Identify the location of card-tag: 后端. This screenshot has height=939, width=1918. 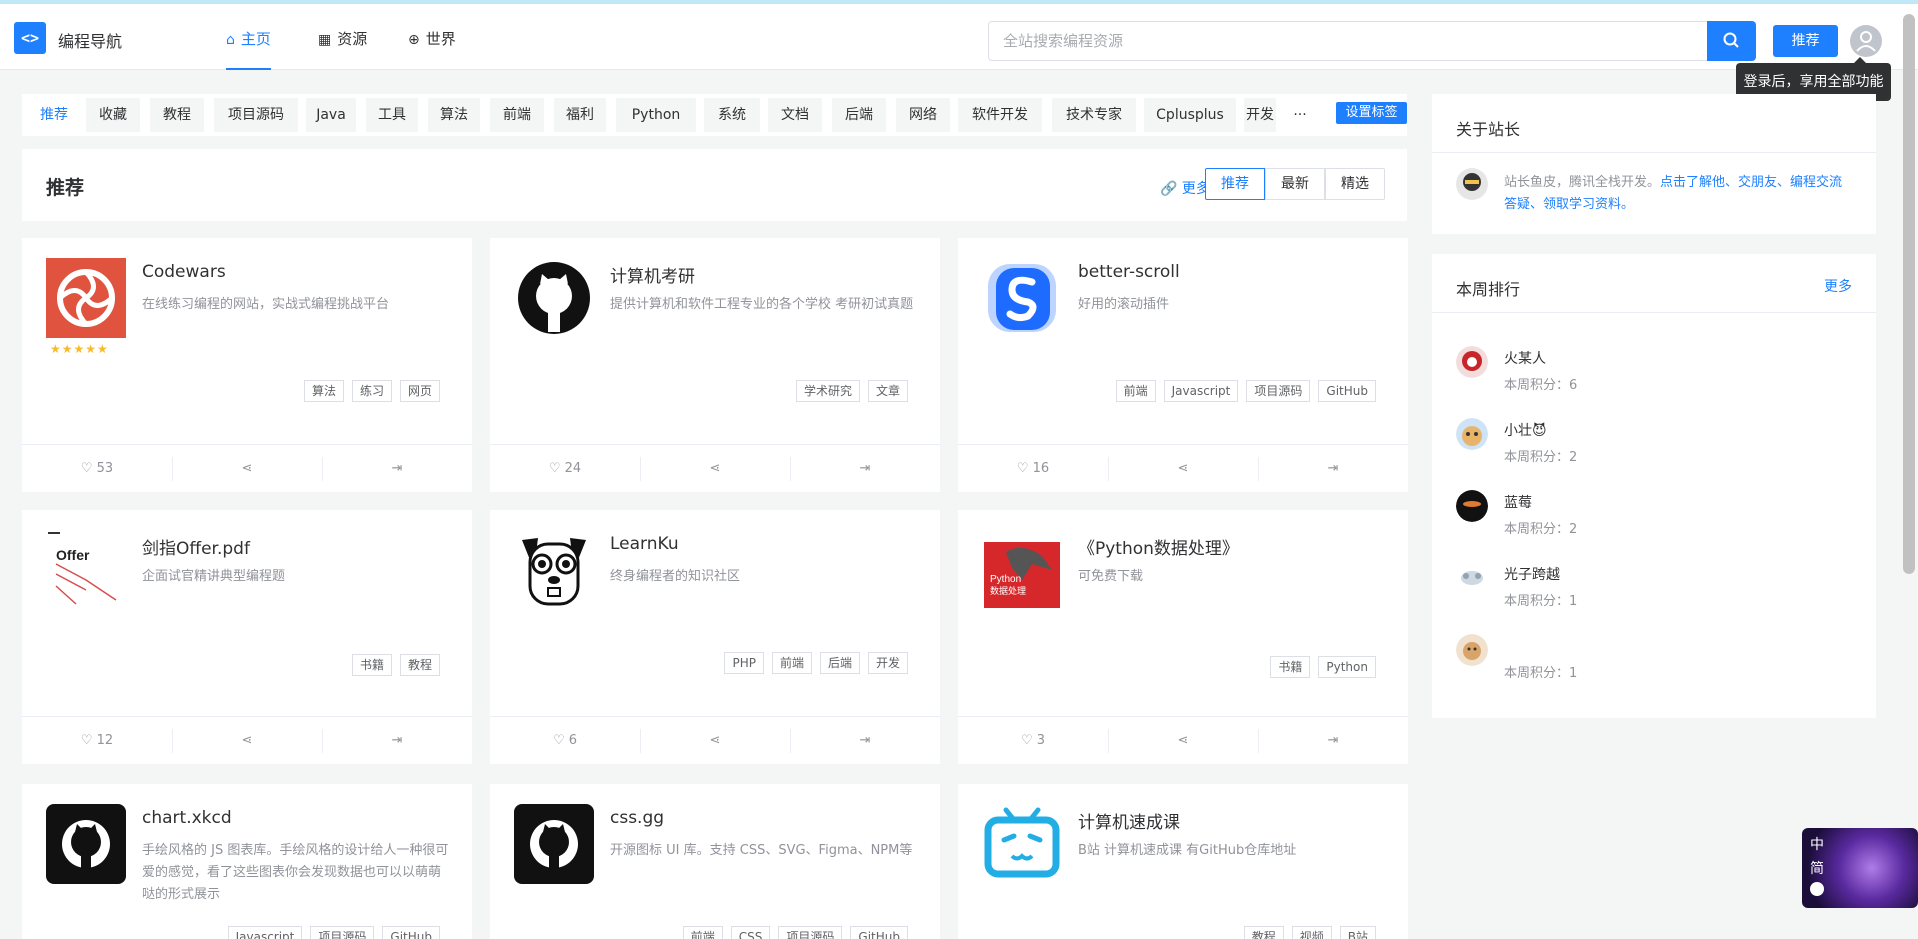
(839, 663).